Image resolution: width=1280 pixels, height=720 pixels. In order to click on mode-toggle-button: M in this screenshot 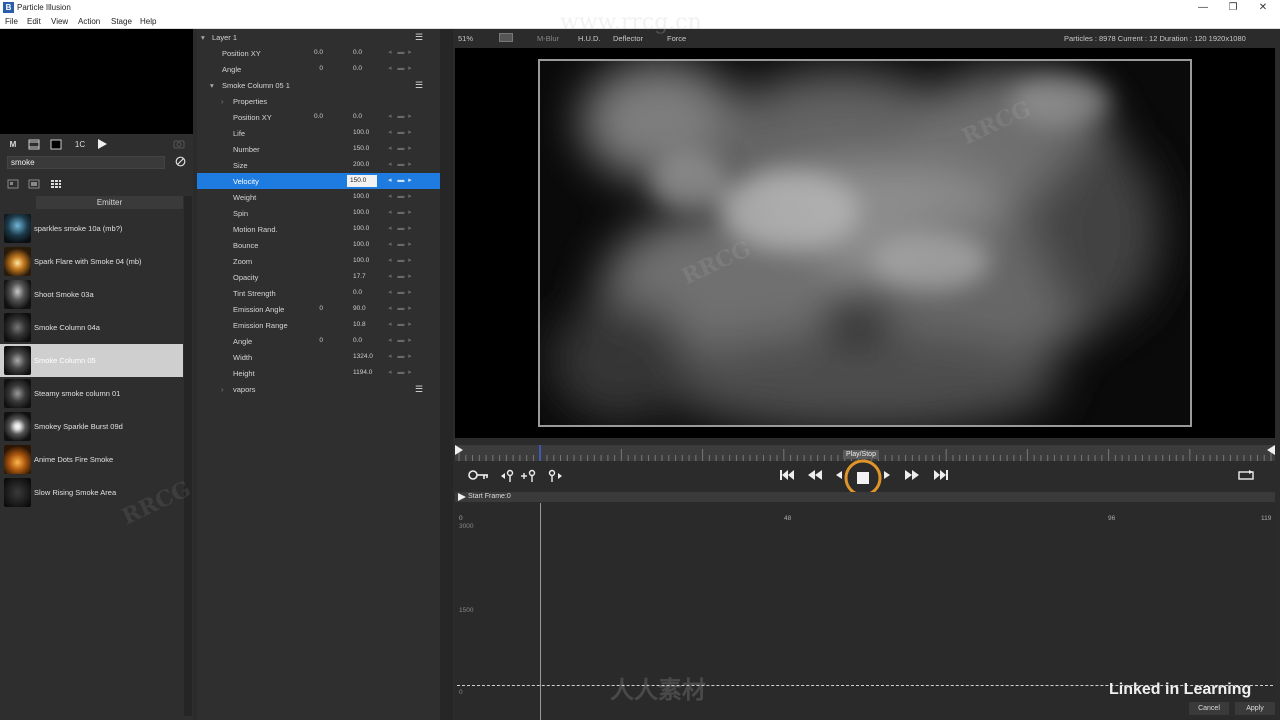, I will do `click(13, 145)`.